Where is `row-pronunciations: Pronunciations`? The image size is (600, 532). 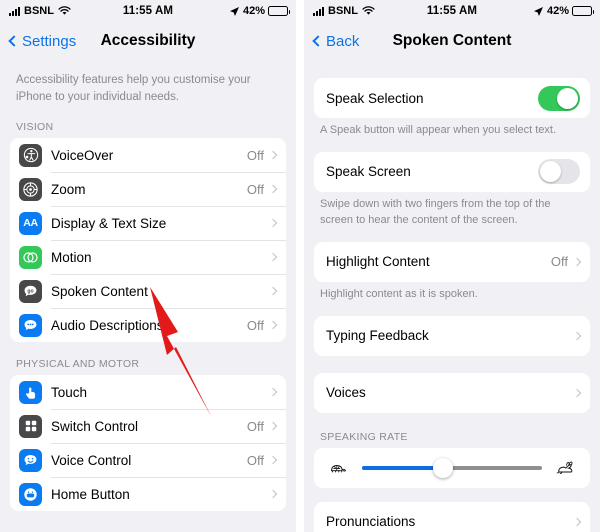 row-pronunciations: Pronunciations is located at coordinates (452, 516).